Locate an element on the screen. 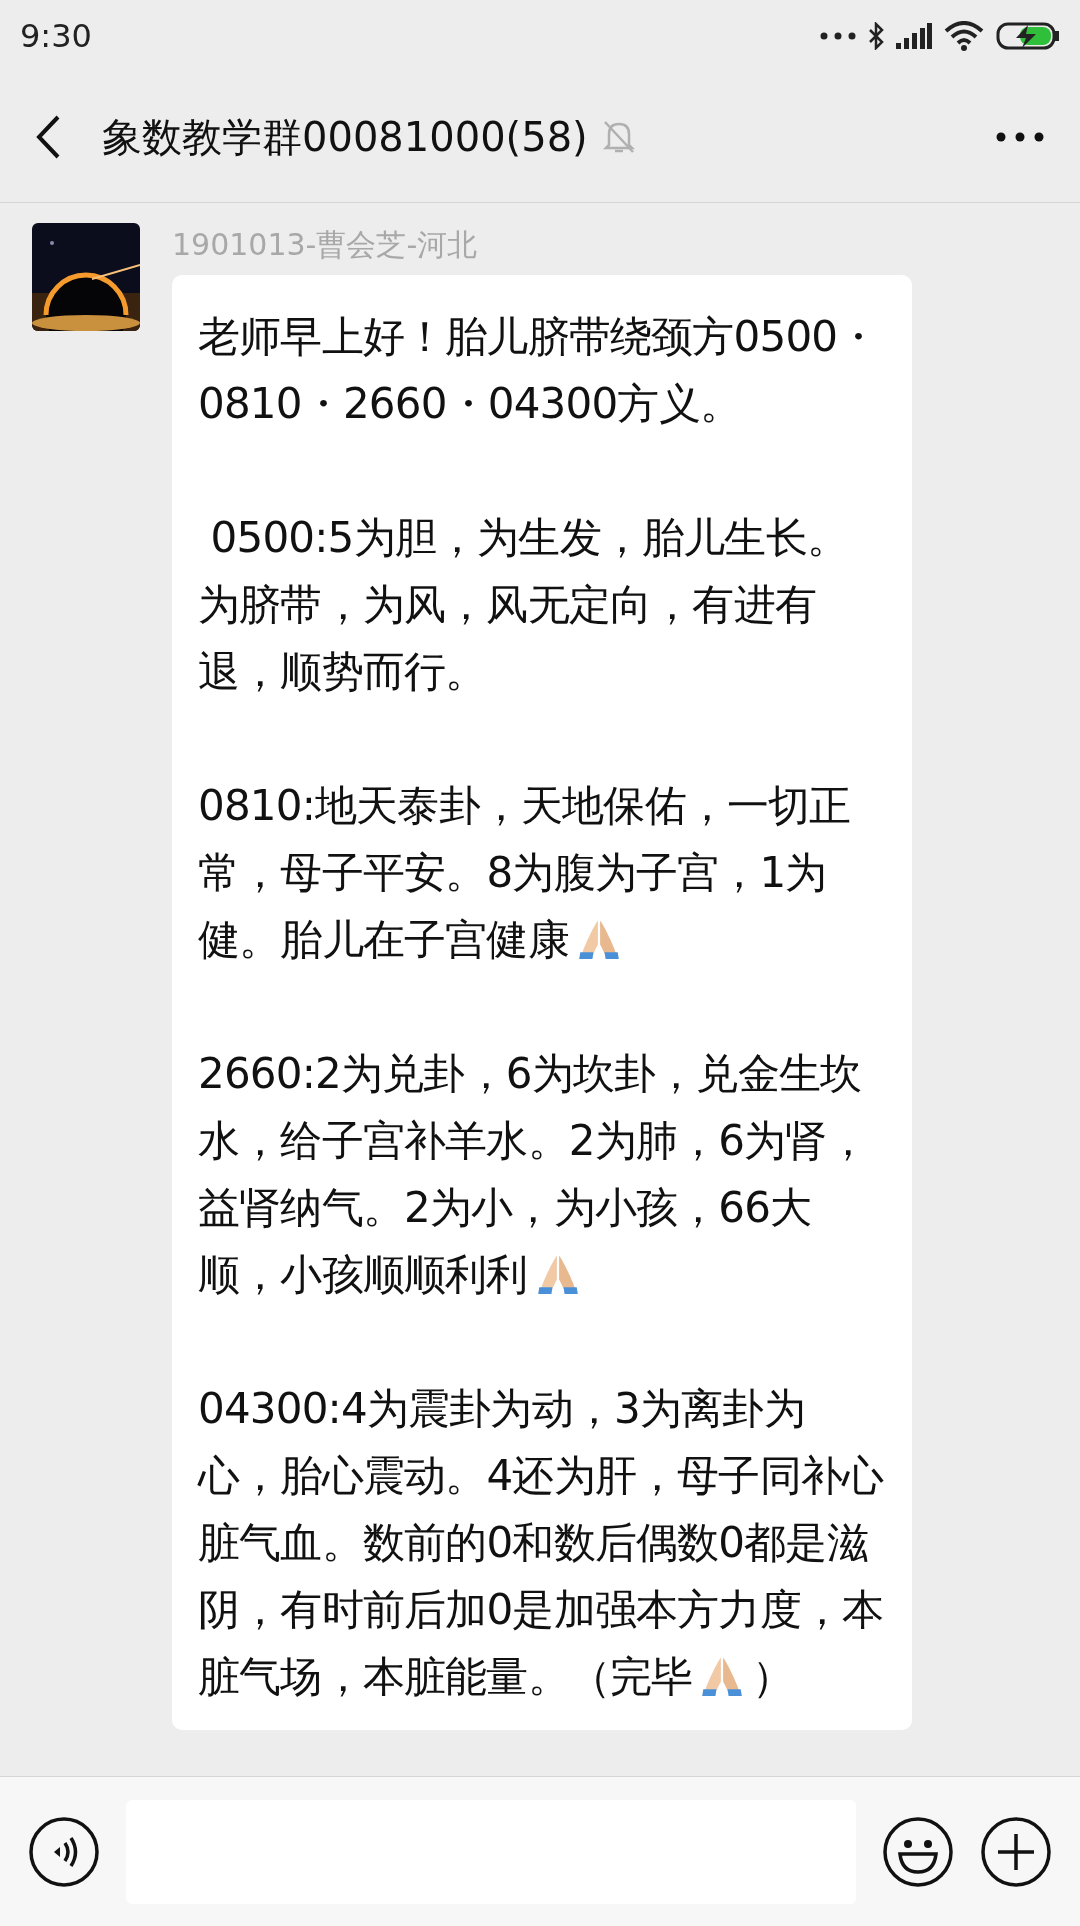  plus-icon is located at coordinates (1016, 1851).